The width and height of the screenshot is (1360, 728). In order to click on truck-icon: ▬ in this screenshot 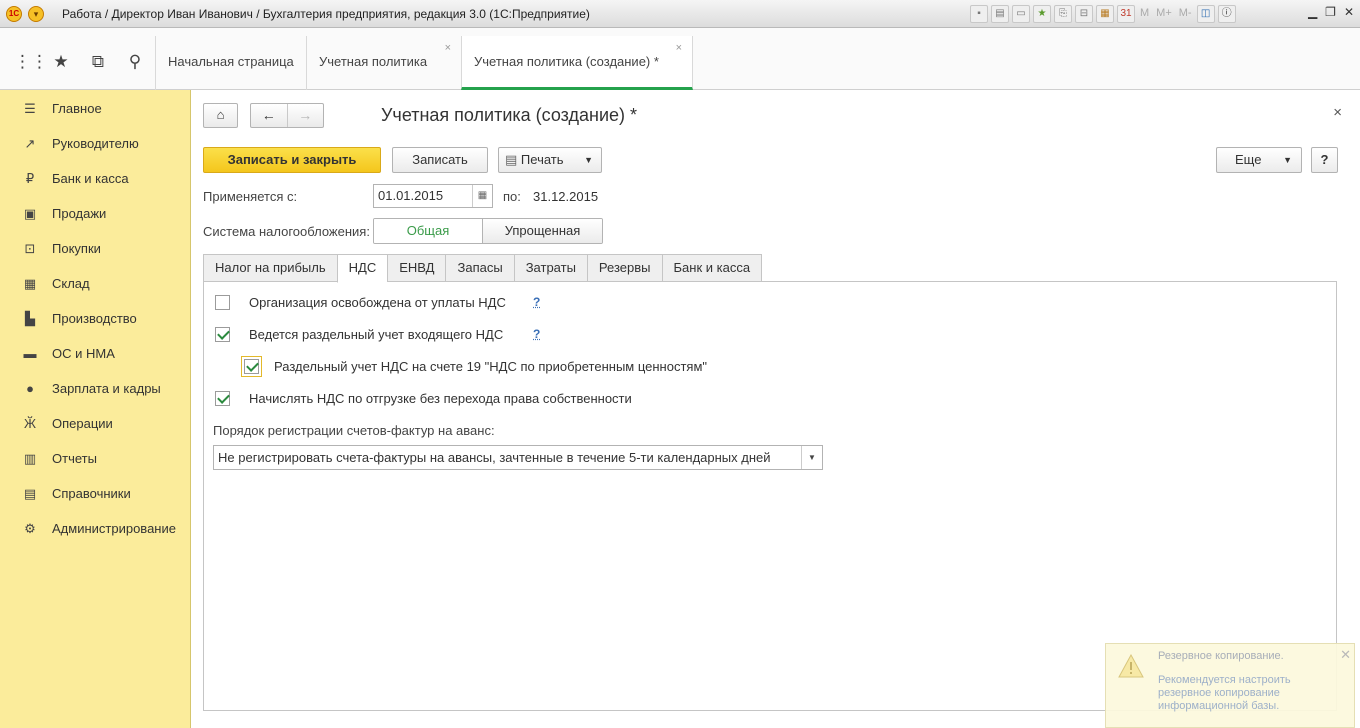, I will do `click(30, 353)`.